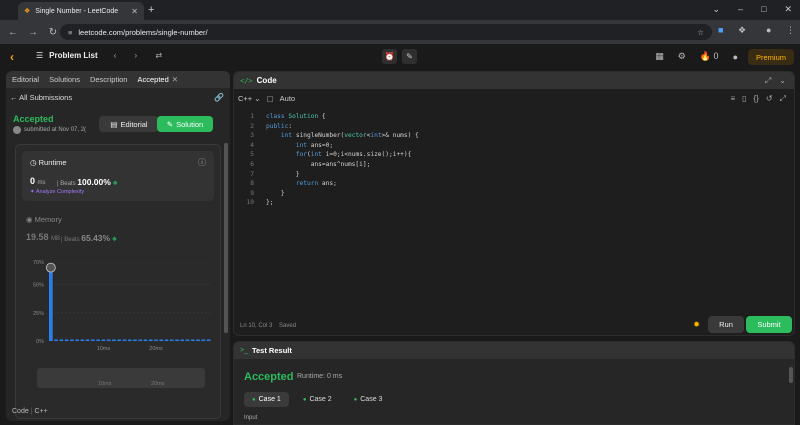  What do you see at coordinates (269, 377) in the screenshot?
I see `test-status: Accepted` at bounding box center [269, 377].